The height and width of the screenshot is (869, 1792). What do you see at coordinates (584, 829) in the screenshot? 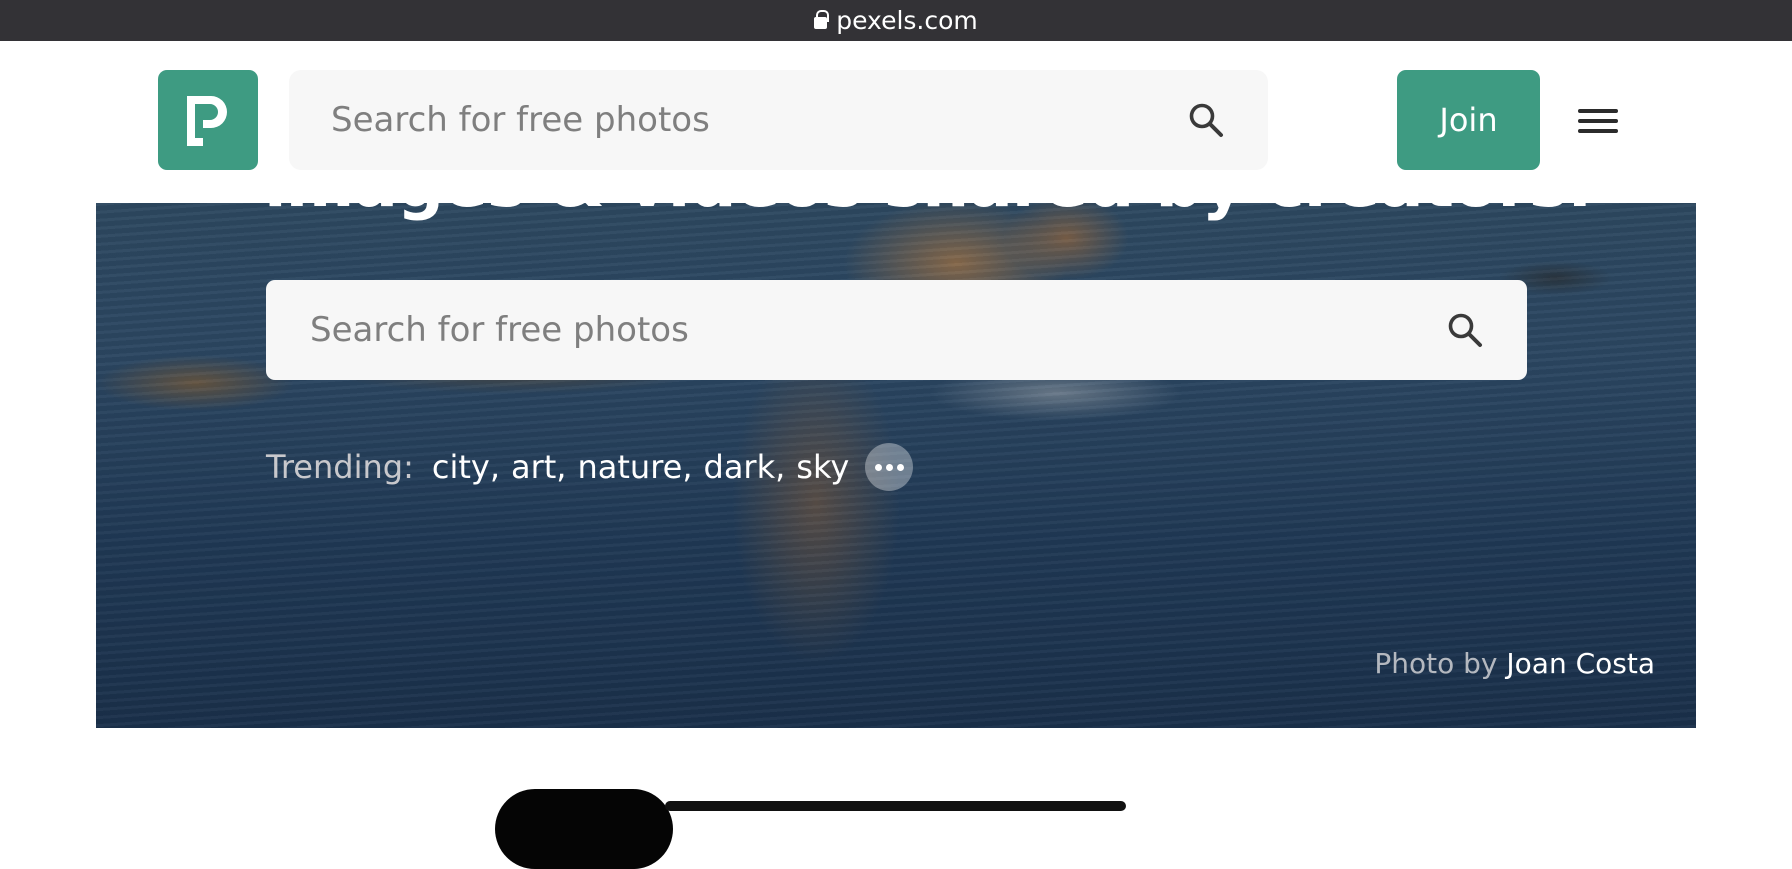
I see `bottom-active-tab-pill` at bounding box center [584, 829].